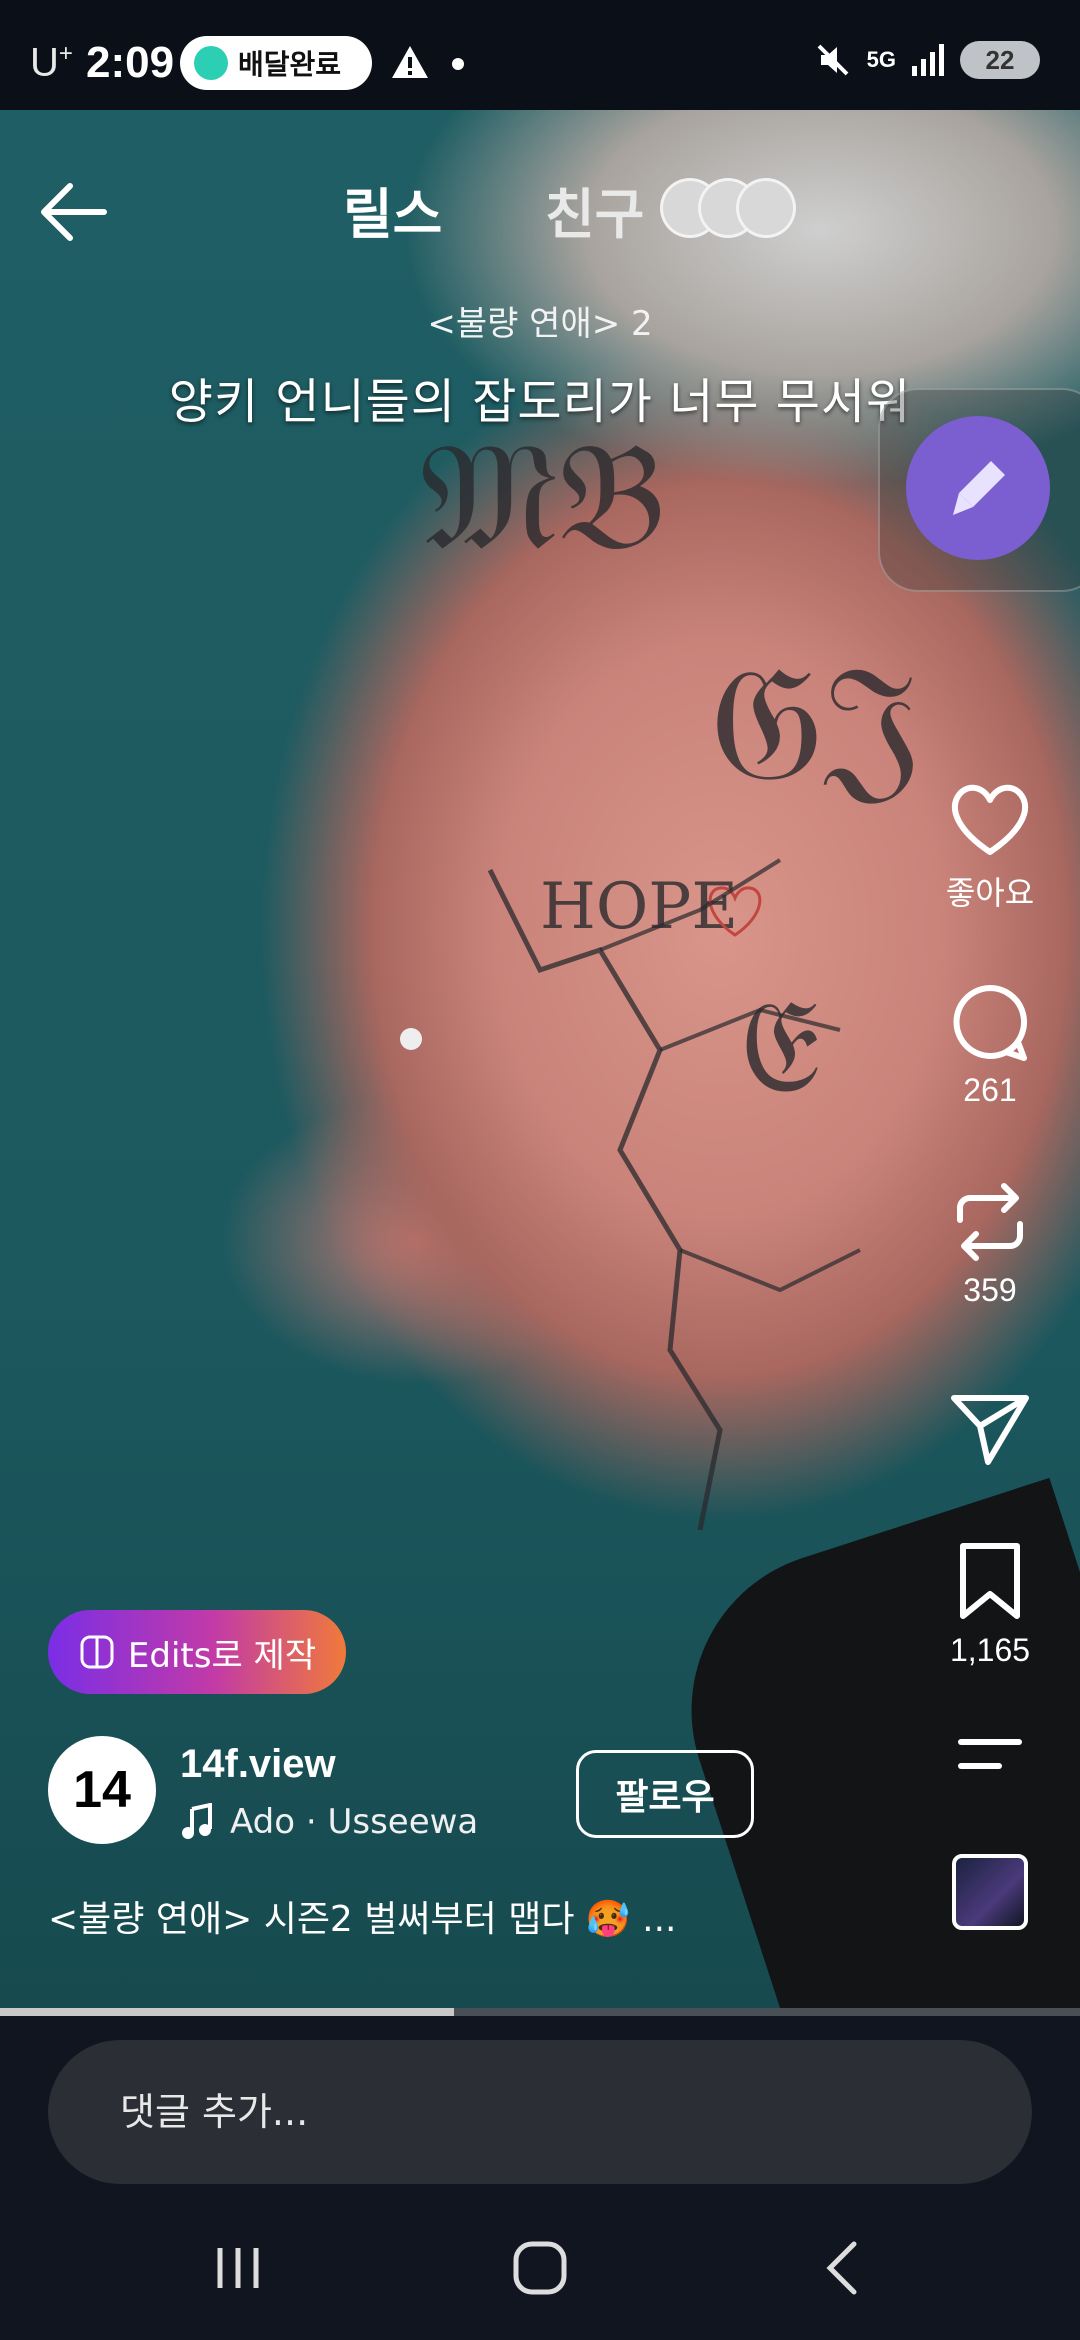 Image resolution: width=1080 pixels, height=2340 pixels. I want to click on status-clock: 2:09, so click(130, 62).